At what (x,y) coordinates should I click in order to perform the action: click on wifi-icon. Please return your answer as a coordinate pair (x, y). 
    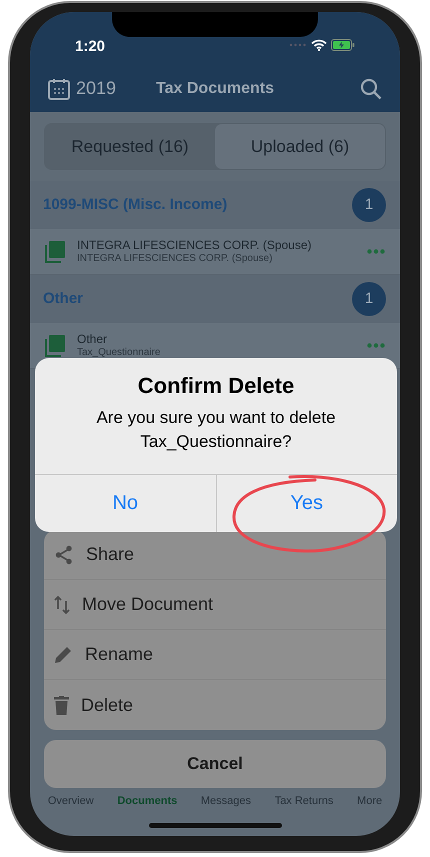
    Looking at the image, I should click on (319, 45).